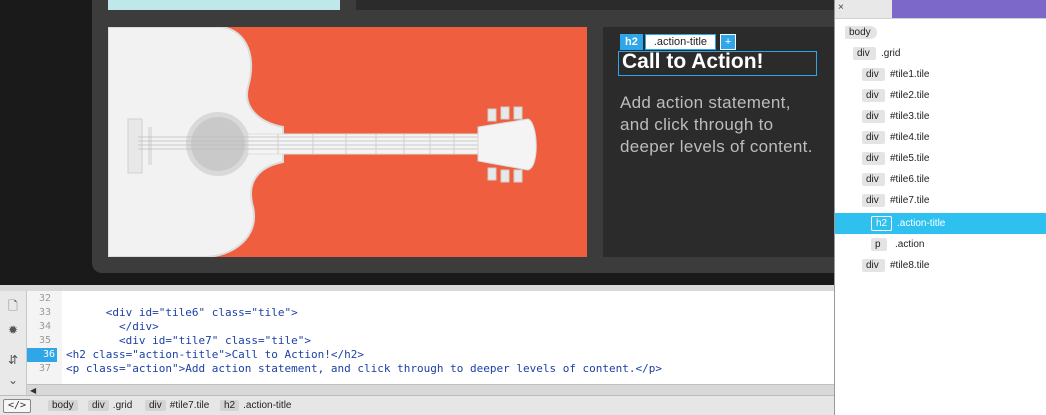 The image size is (1046, 415). What do you see at coordinates (44, 326) in the screenshot?
I see `line-number: 34` at bounding box center [44, 326].